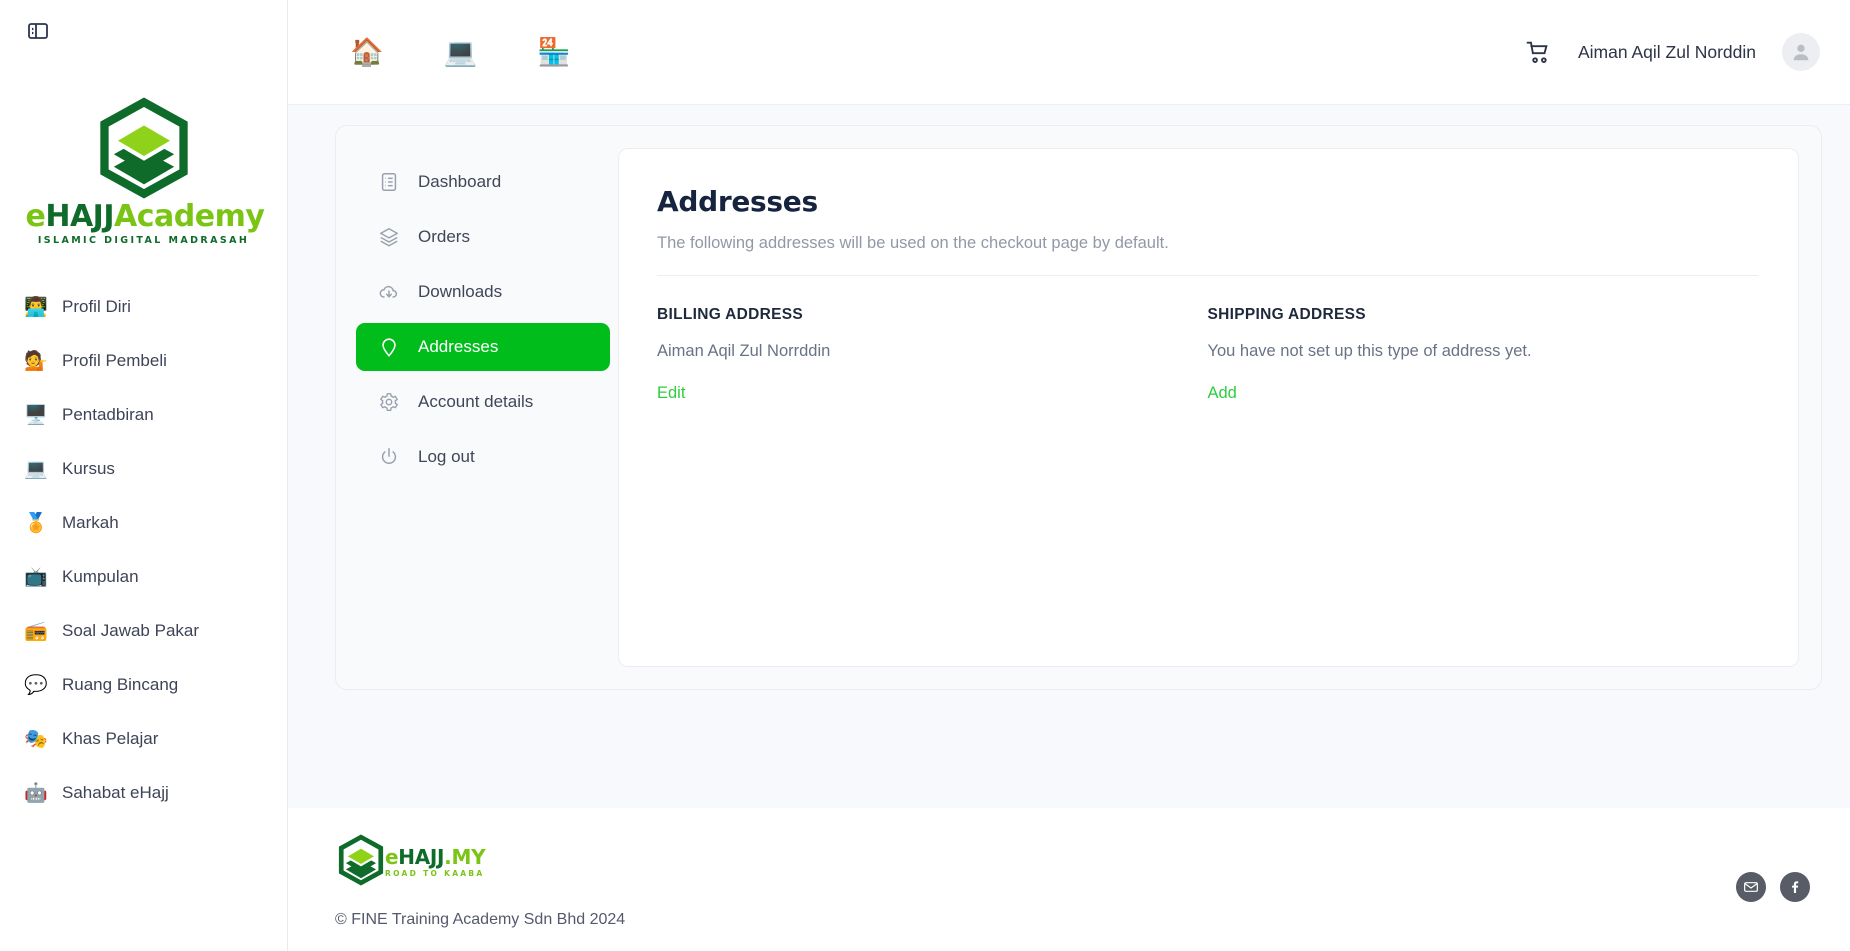 This screenshot has height=951, width=1850. Describe the element at coordinates (88, 468) in the screenshot. I see `sidebar-item-label: Kursus` at that location.